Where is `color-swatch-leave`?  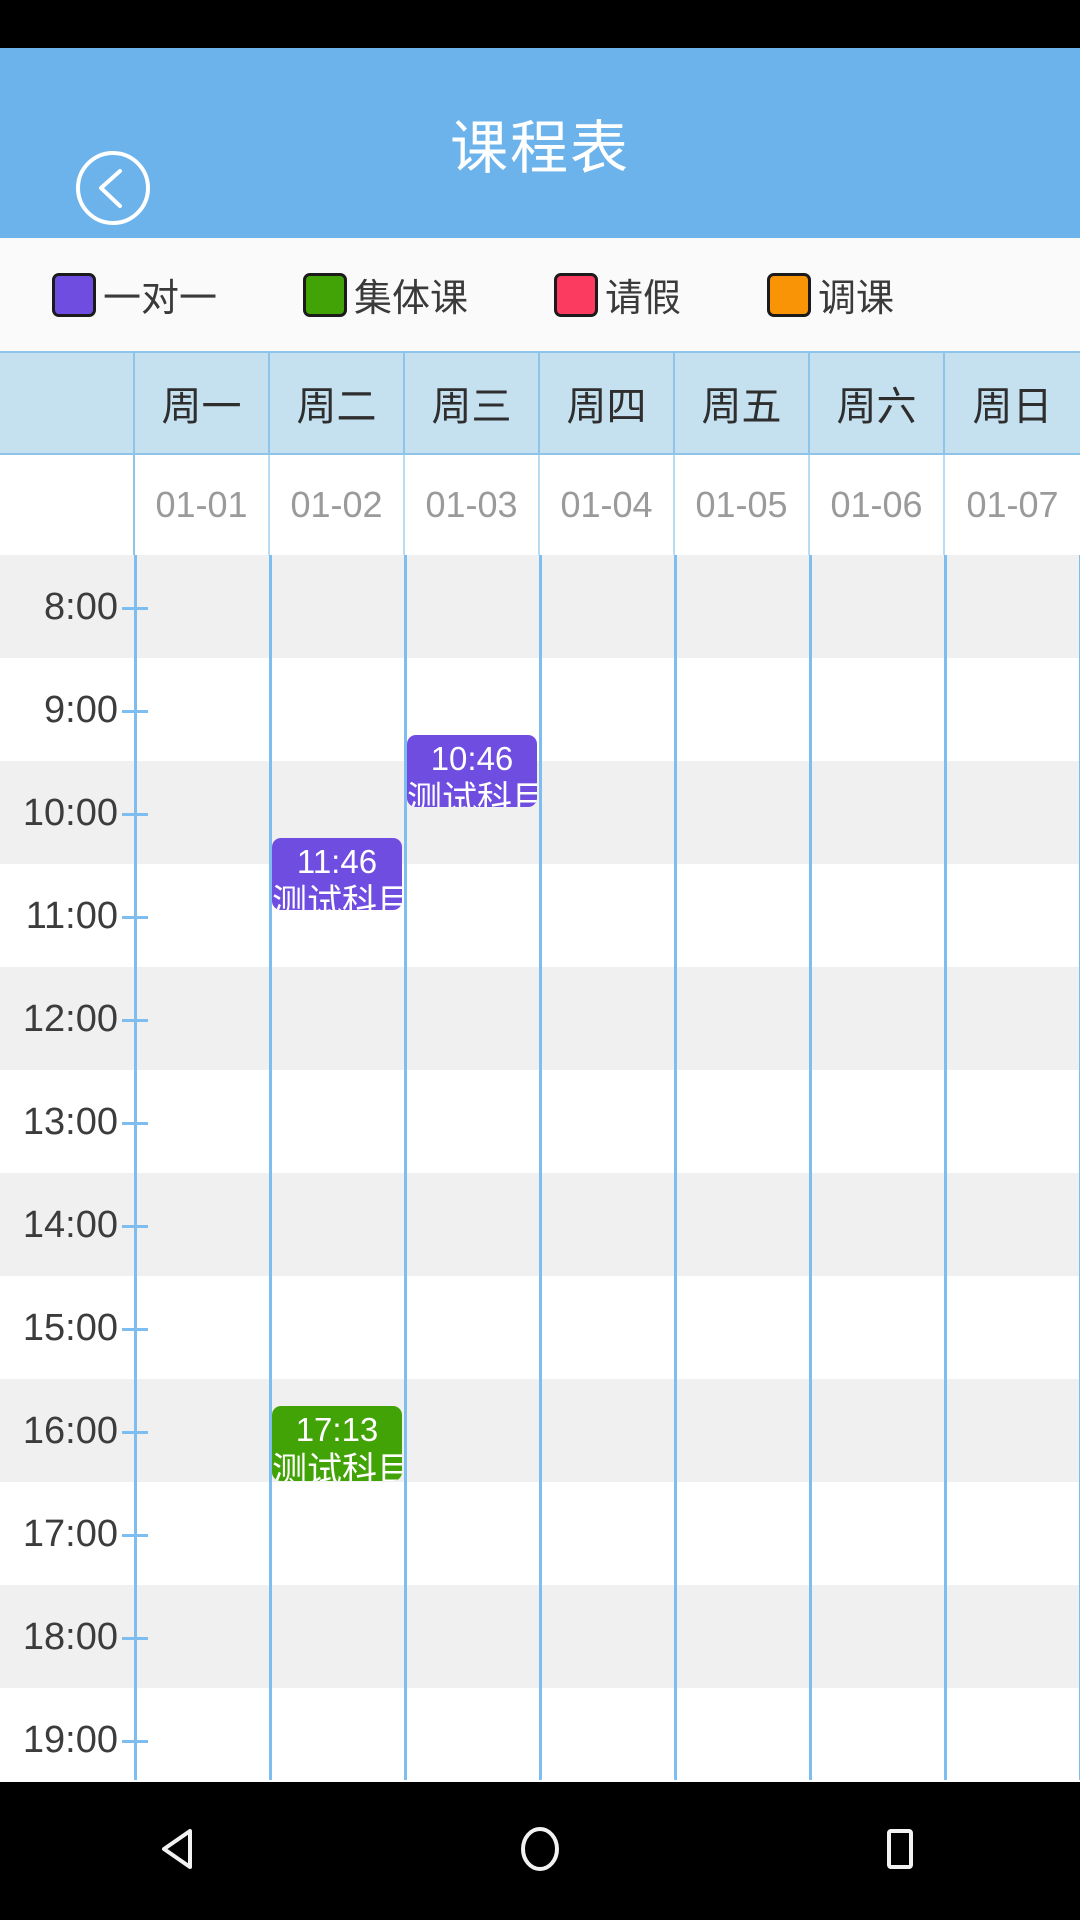
color-swatch-leave is located at coordinates (576, 294).